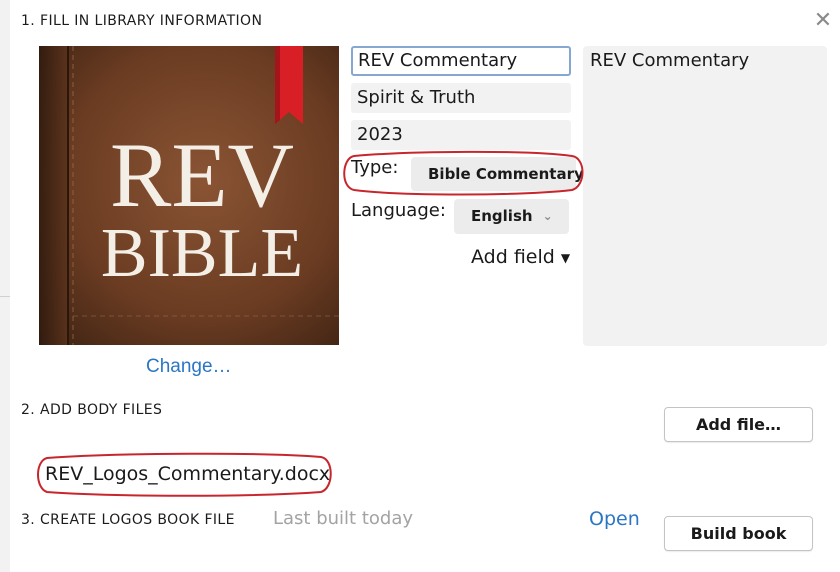 The height and width of the screenshot is (572, 840). I want to click on open-book-link: Open, so click(614, 519).